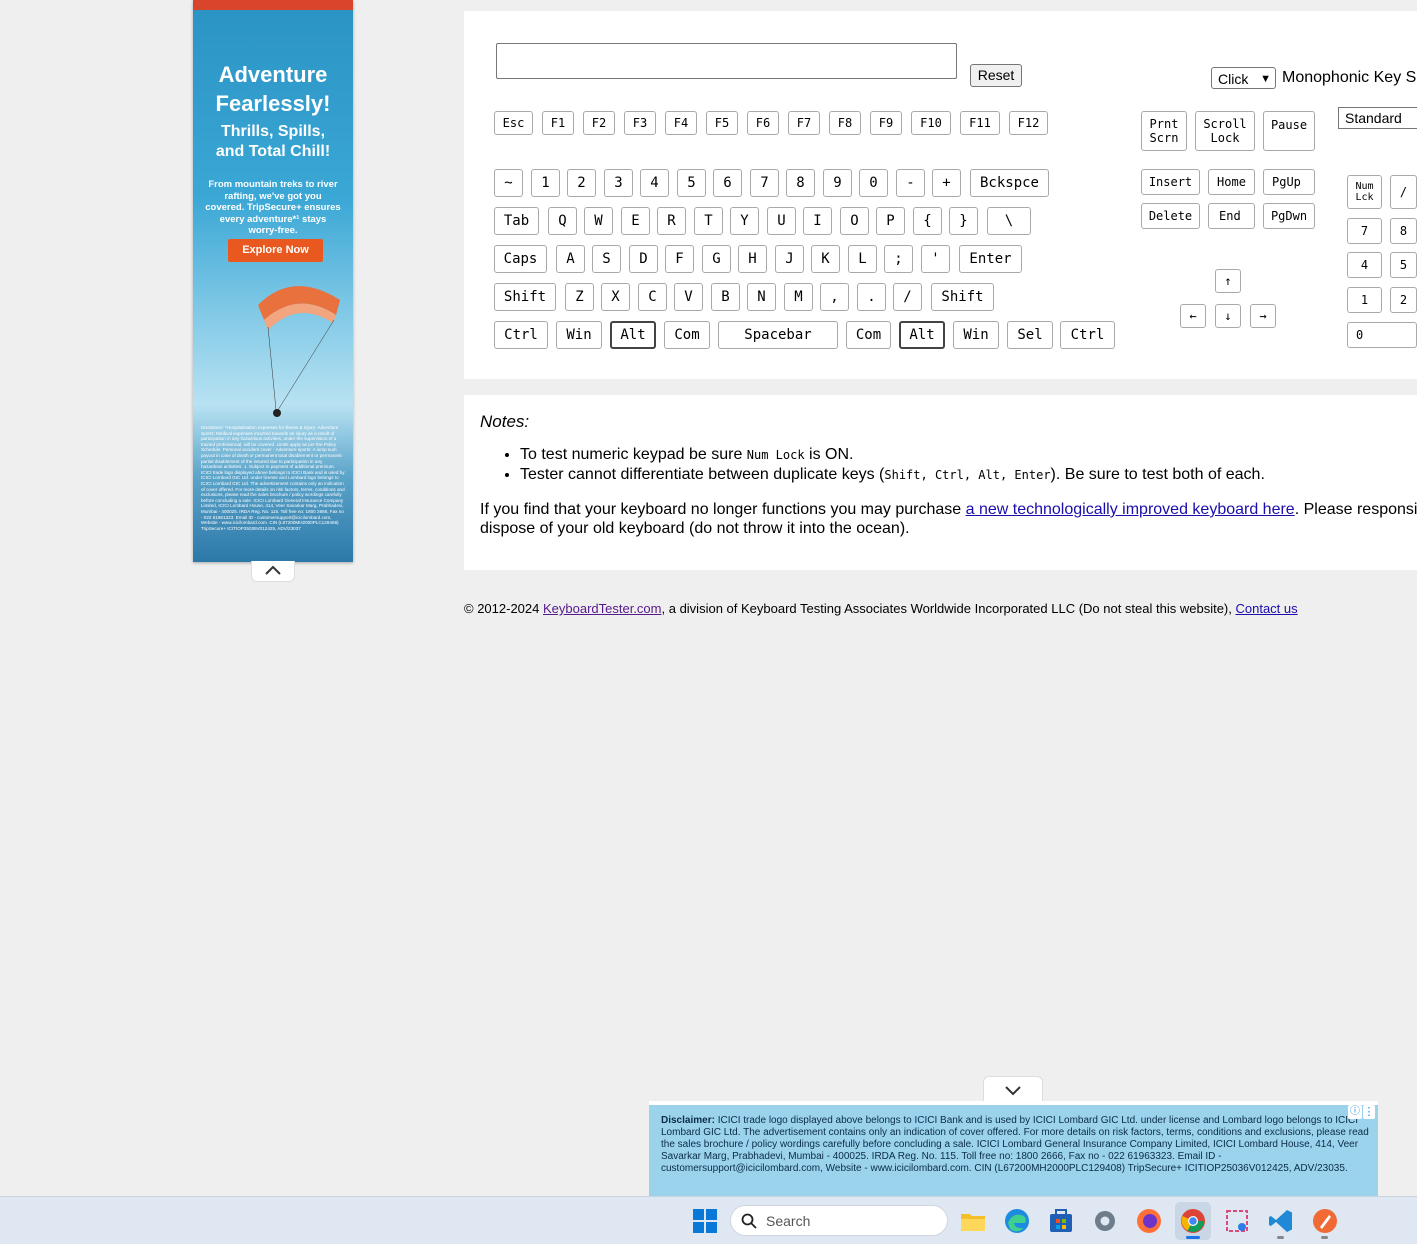 The width and height of the screenshot is (1417, 1244). Describe the element at coordinates (579, 335) in the screenshot. I see `key-win-left: Win` at that location.